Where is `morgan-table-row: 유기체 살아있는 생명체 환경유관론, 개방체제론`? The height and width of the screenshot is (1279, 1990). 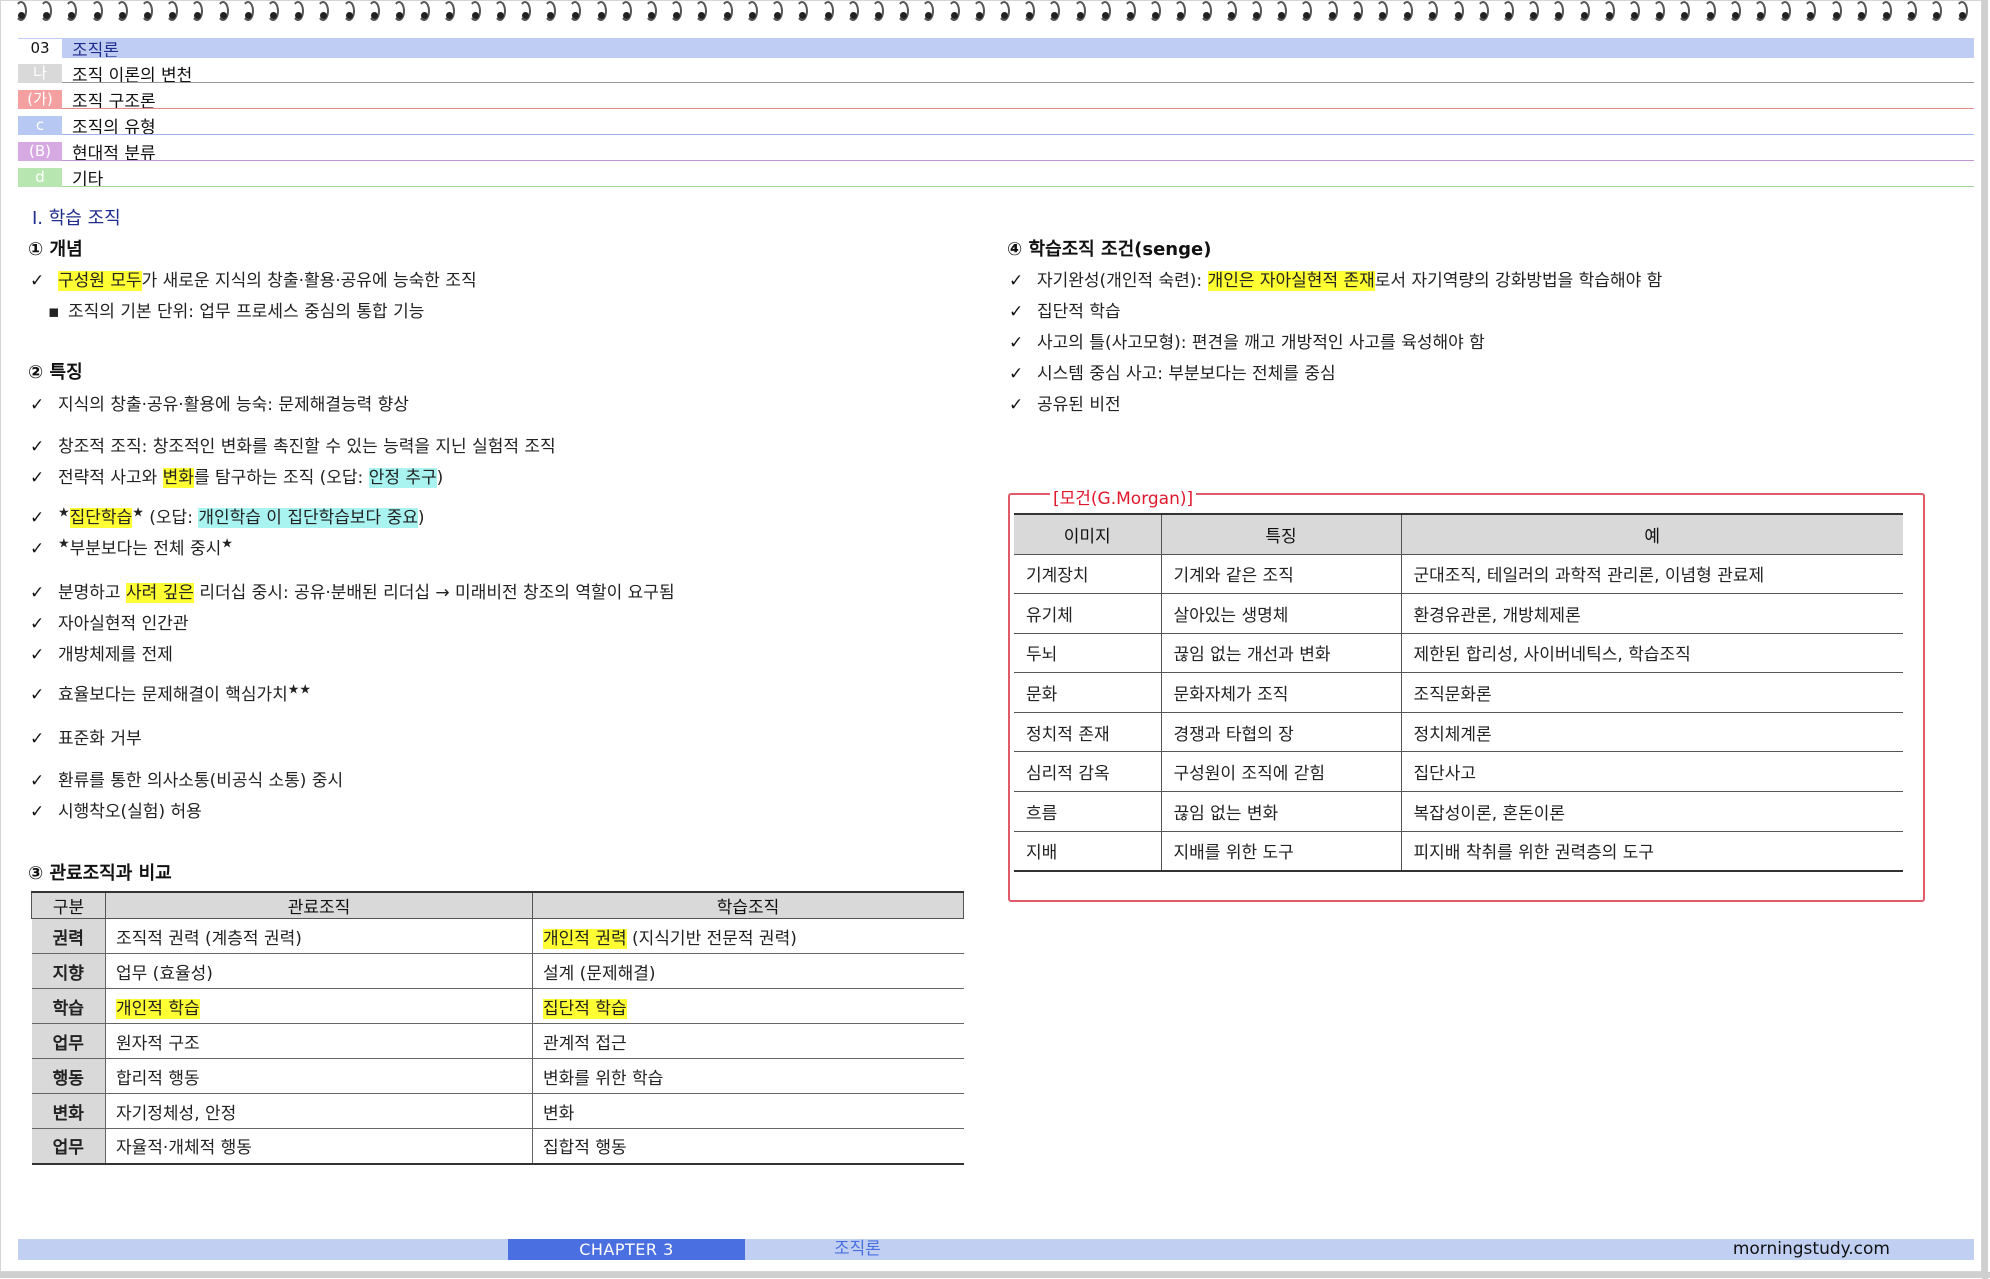
morgan-table-row: 유기체 살아있는 생명체 환경유관론, 개방체제론 is located at coordinates (1458, 613).